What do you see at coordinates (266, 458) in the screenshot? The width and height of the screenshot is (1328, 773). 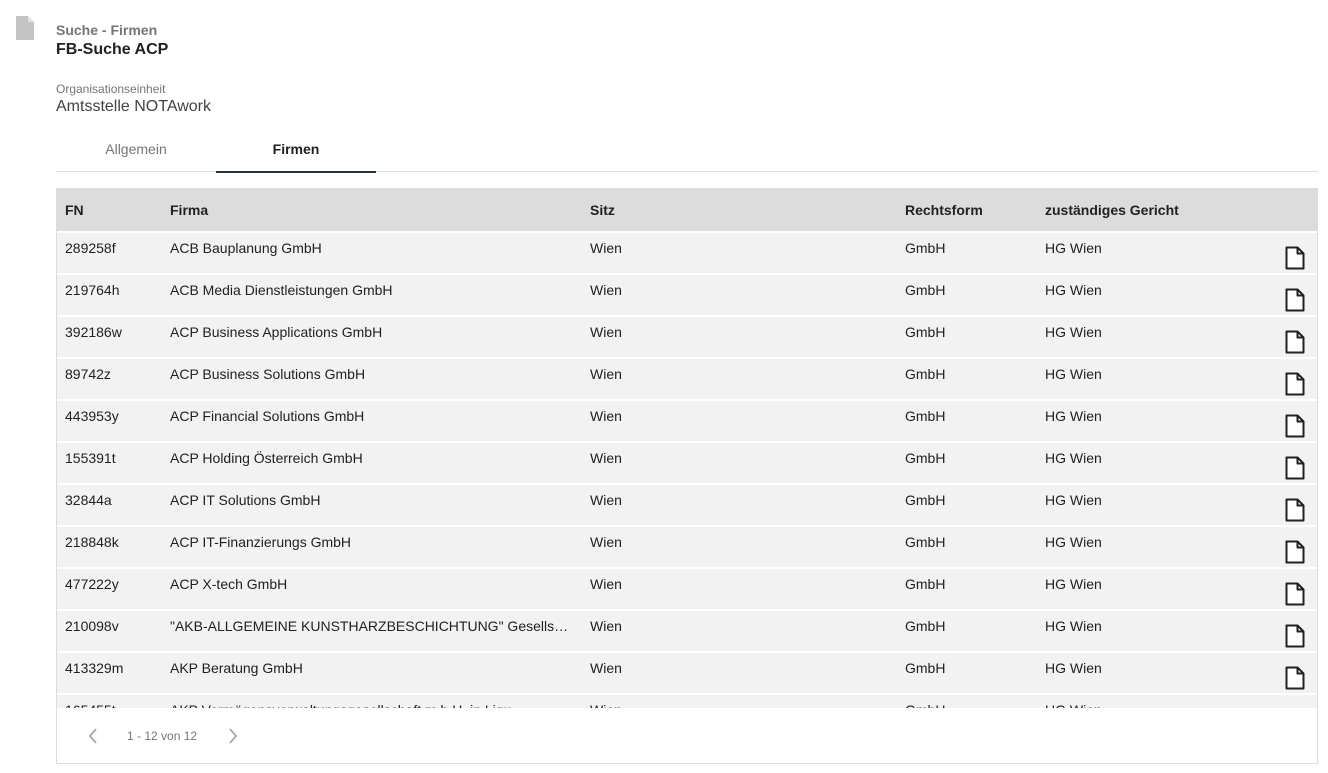 I see `cell-firma: ACP Holding Österreich GmbH` at bounding box center [266, 458].